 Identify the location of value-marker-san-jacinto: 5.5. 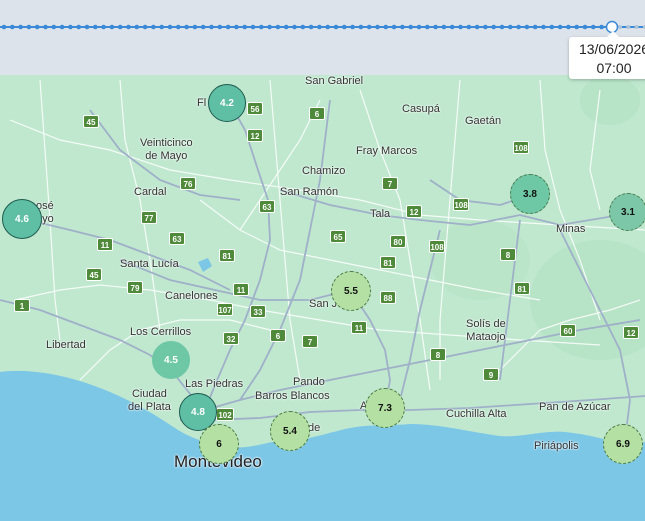
(351, 291).